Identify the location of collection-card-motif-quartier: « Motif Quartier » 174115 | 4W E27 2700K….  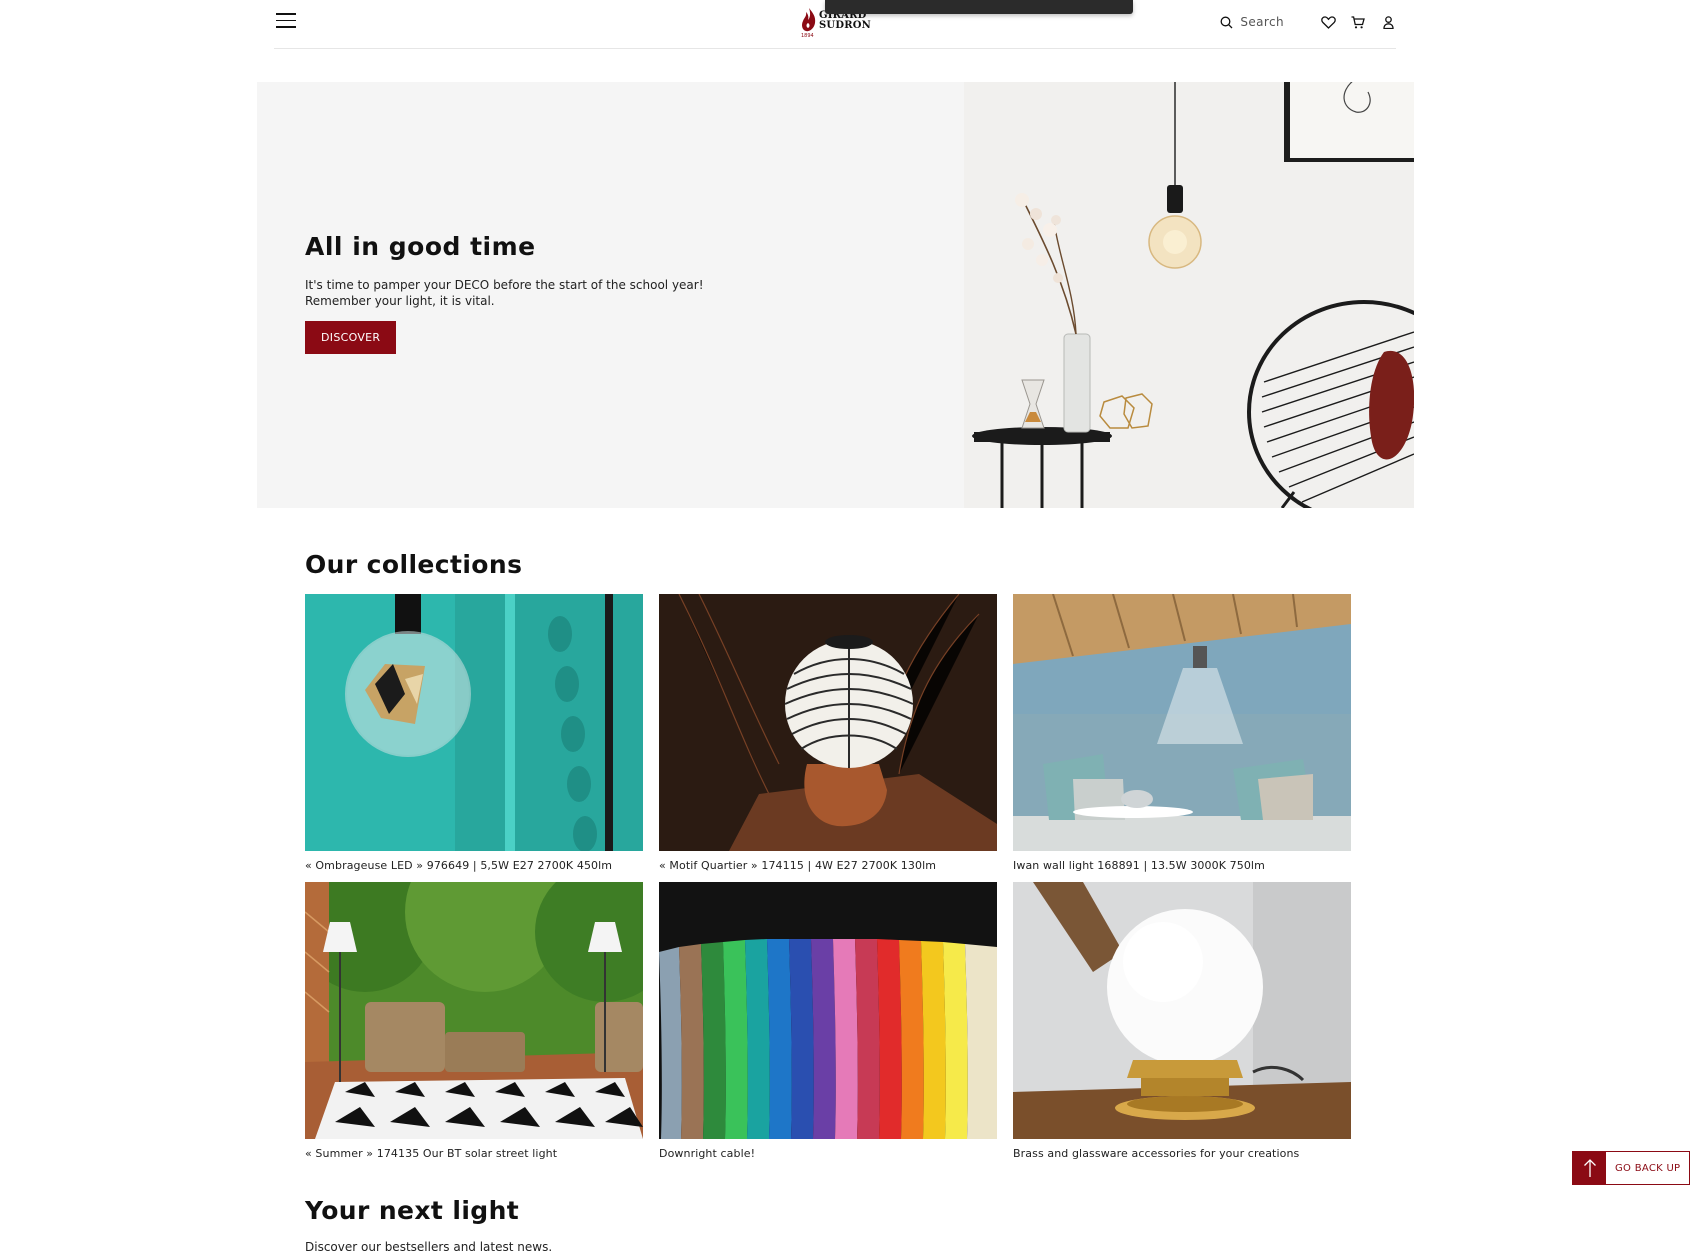
(828, 733).